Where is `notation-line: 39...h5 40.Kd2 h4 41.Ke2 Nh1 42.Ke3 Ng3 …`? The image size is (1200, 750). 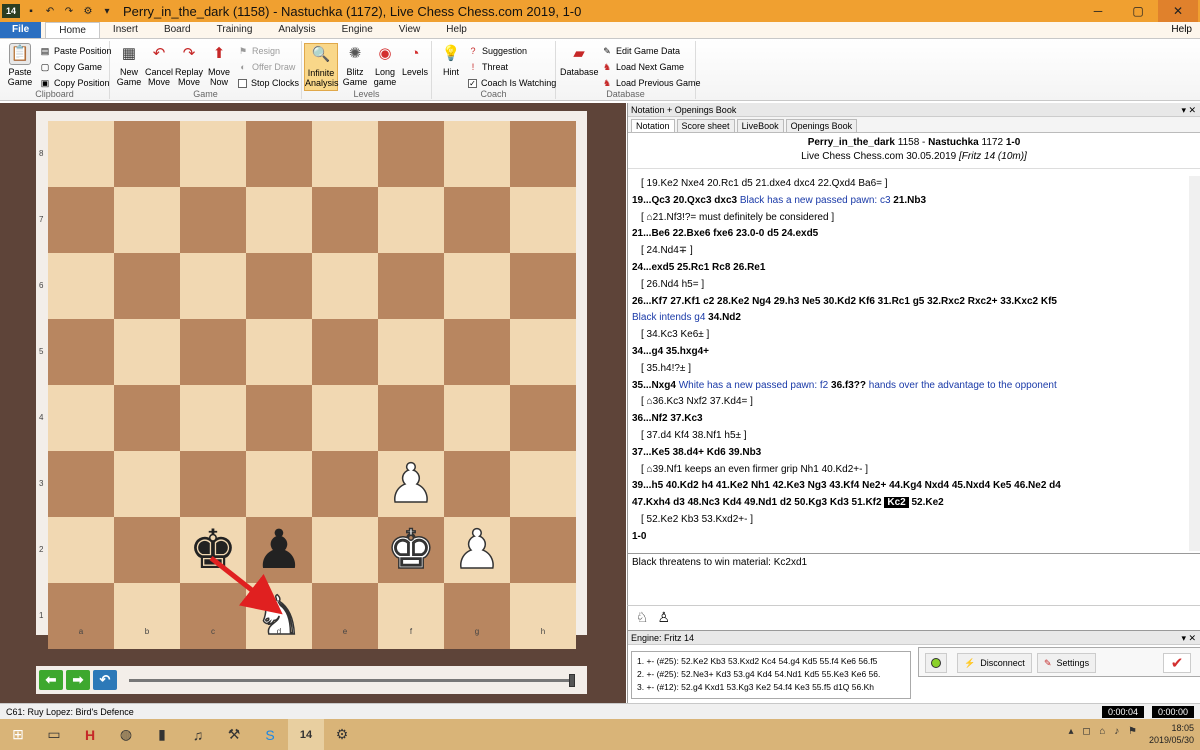 notation-line: 39...h5 40.Kd2 h4 41.Ke2 Nh1 42.Ke3 Ng3 … is located at coordinates (907, 486).